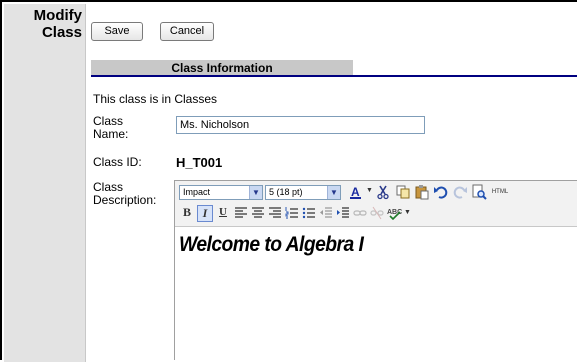 This screenshot has width=577, height=362. What do you see at coordinates (343, 213) in the screenshot?
I see `indent-icon` at bounding box center [343, 213].